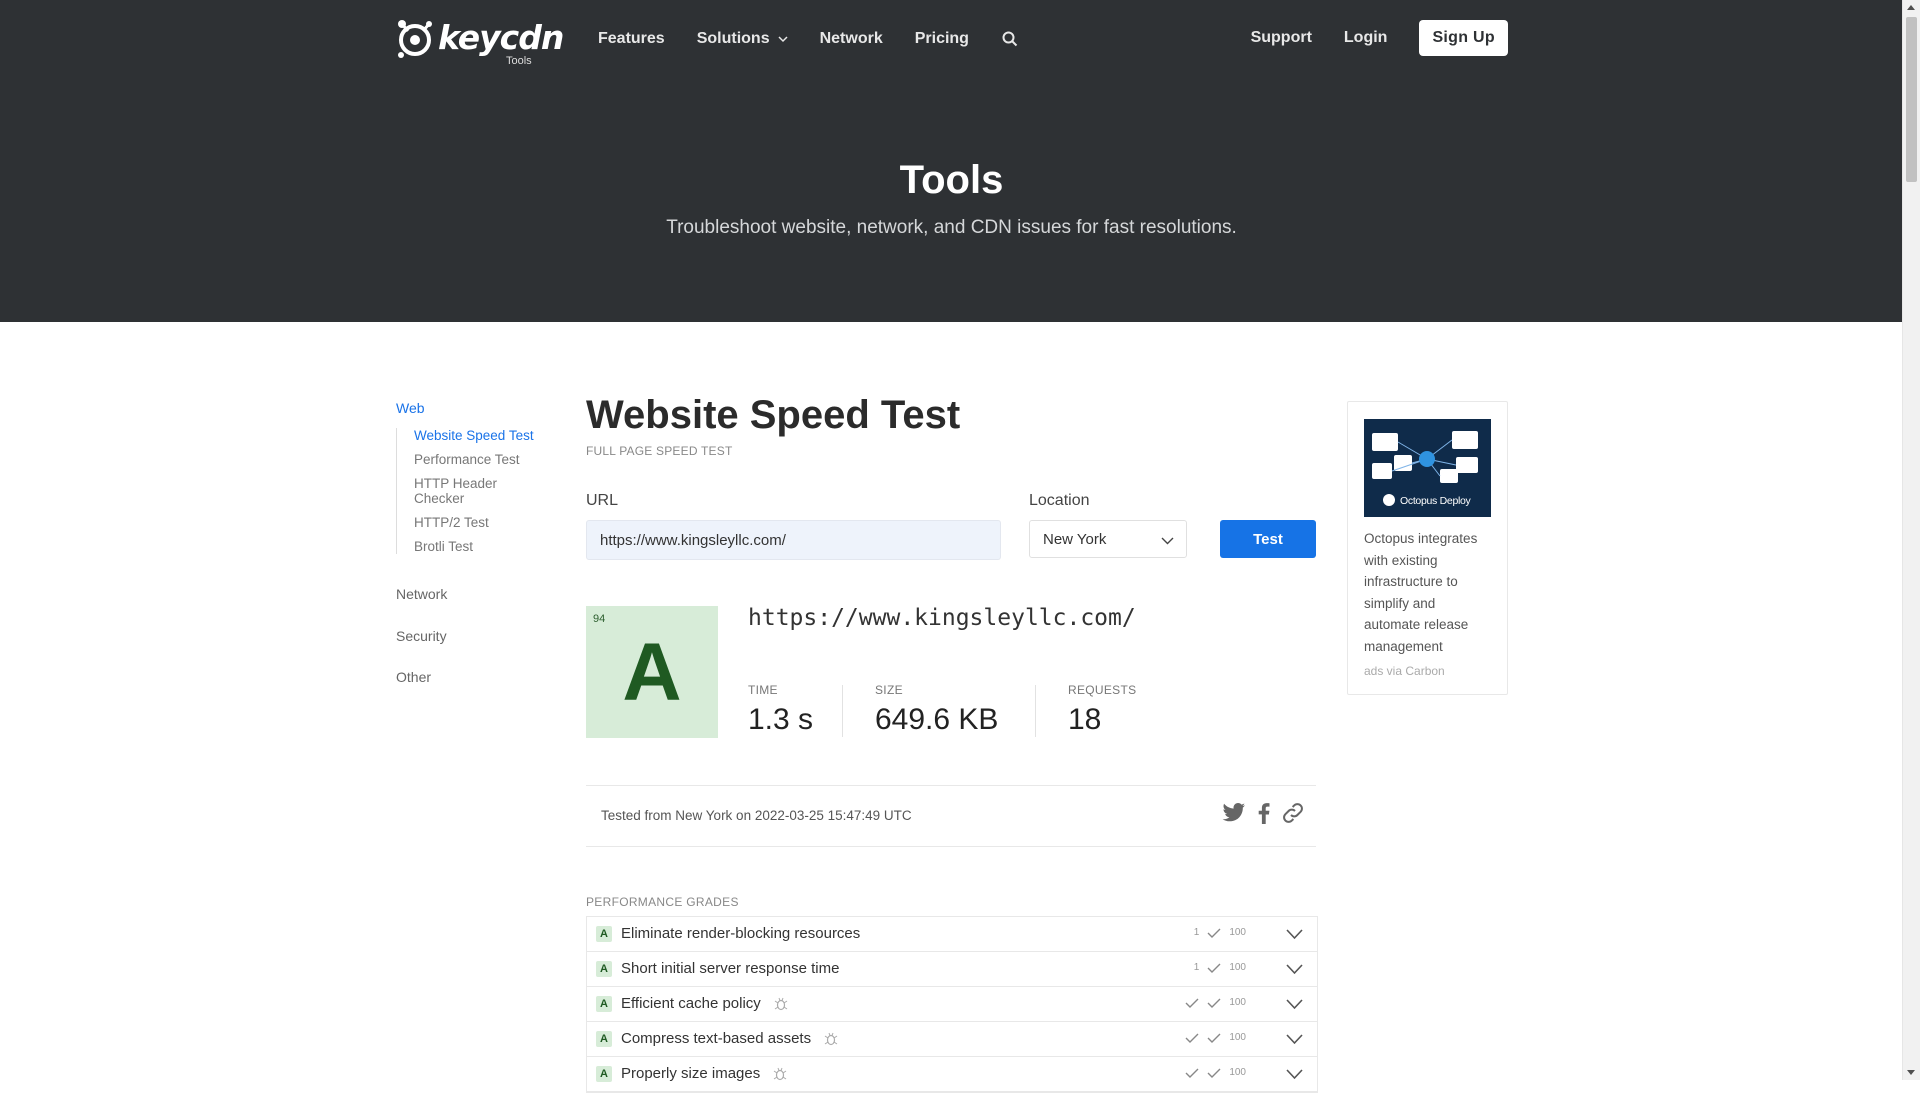  I want to click on sidebar-category-security: Security, so click(421, 636).